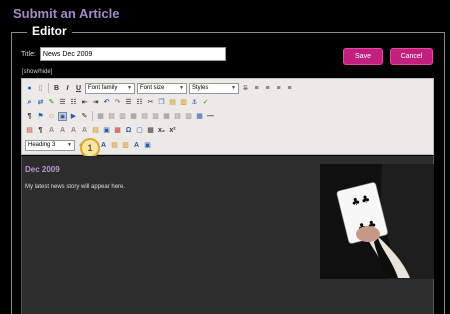 The image size is (450, 314). Describe the element at coordinates (40, 102) in the screenshot. I see `replace-icon: ⇄` at that location.